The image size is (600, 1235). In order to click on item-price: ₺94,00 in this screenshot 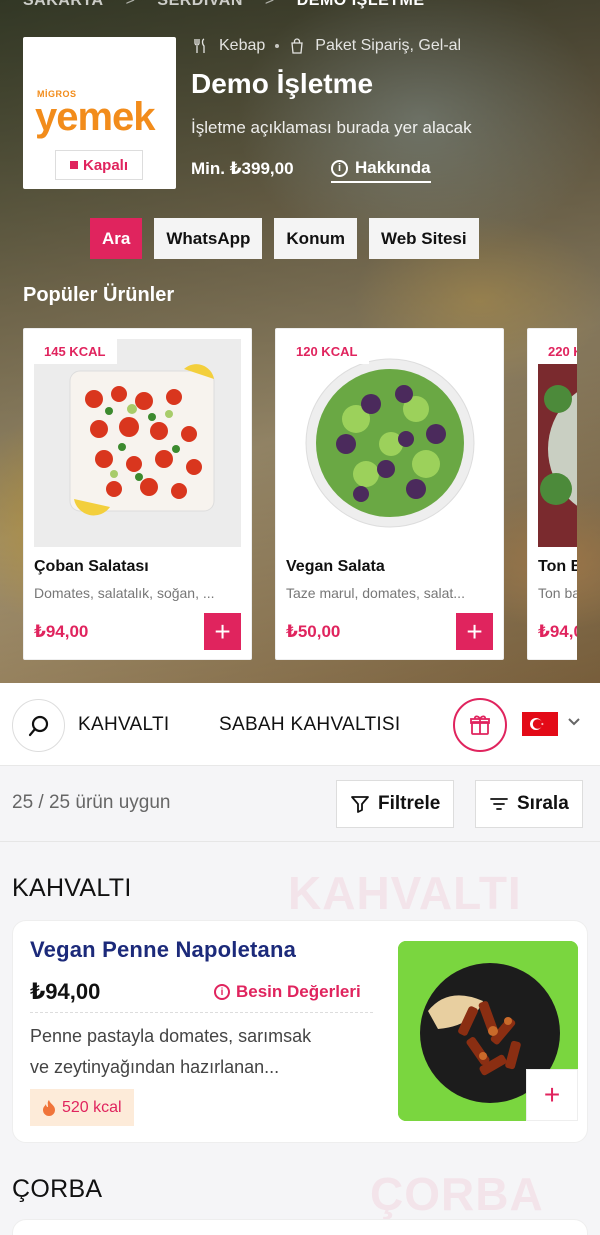, I will do `click(65, 991)`.